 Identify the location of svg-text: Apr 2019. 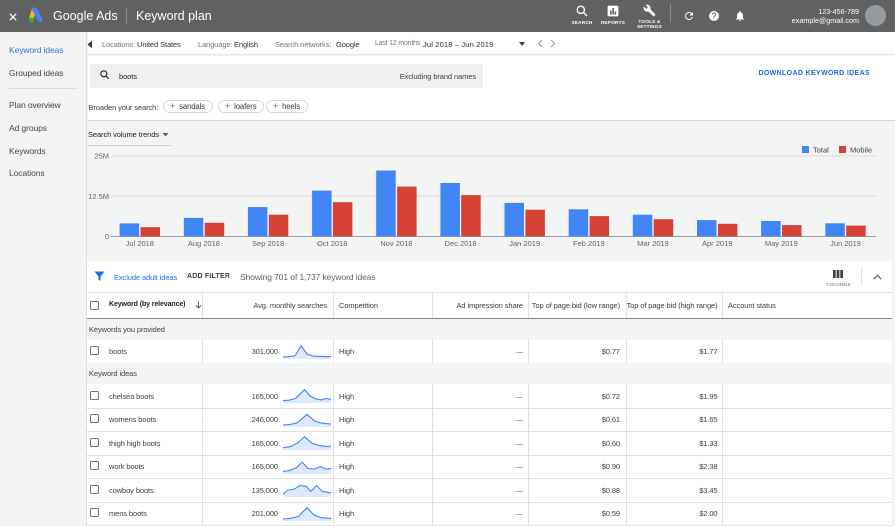
(717, 243).